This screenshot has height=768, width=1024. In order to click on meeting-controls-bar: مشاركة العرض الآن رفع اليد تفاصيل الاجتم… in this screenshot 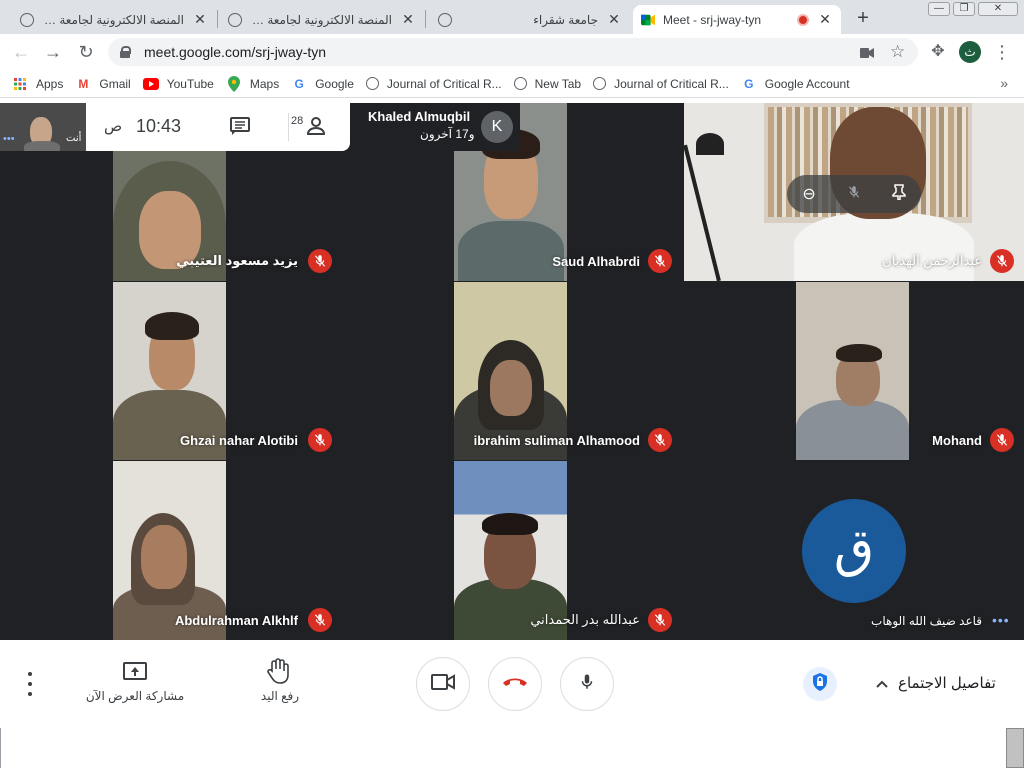, I will do `click(512, 684)`.